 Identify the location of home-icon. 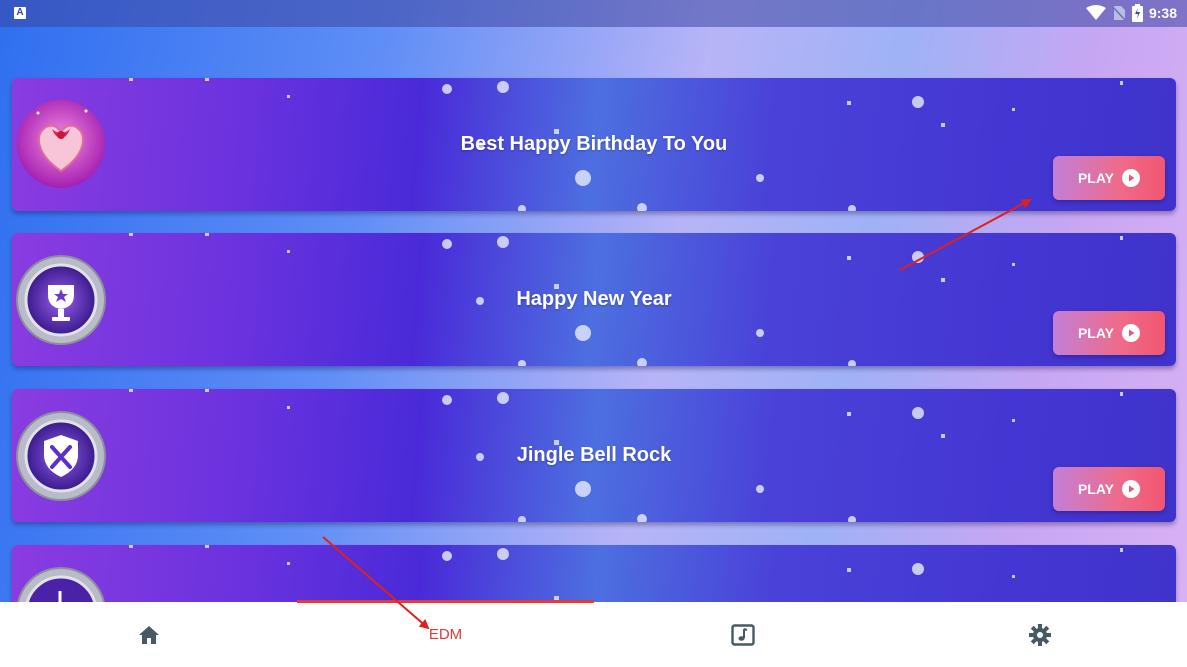
(148, 634).